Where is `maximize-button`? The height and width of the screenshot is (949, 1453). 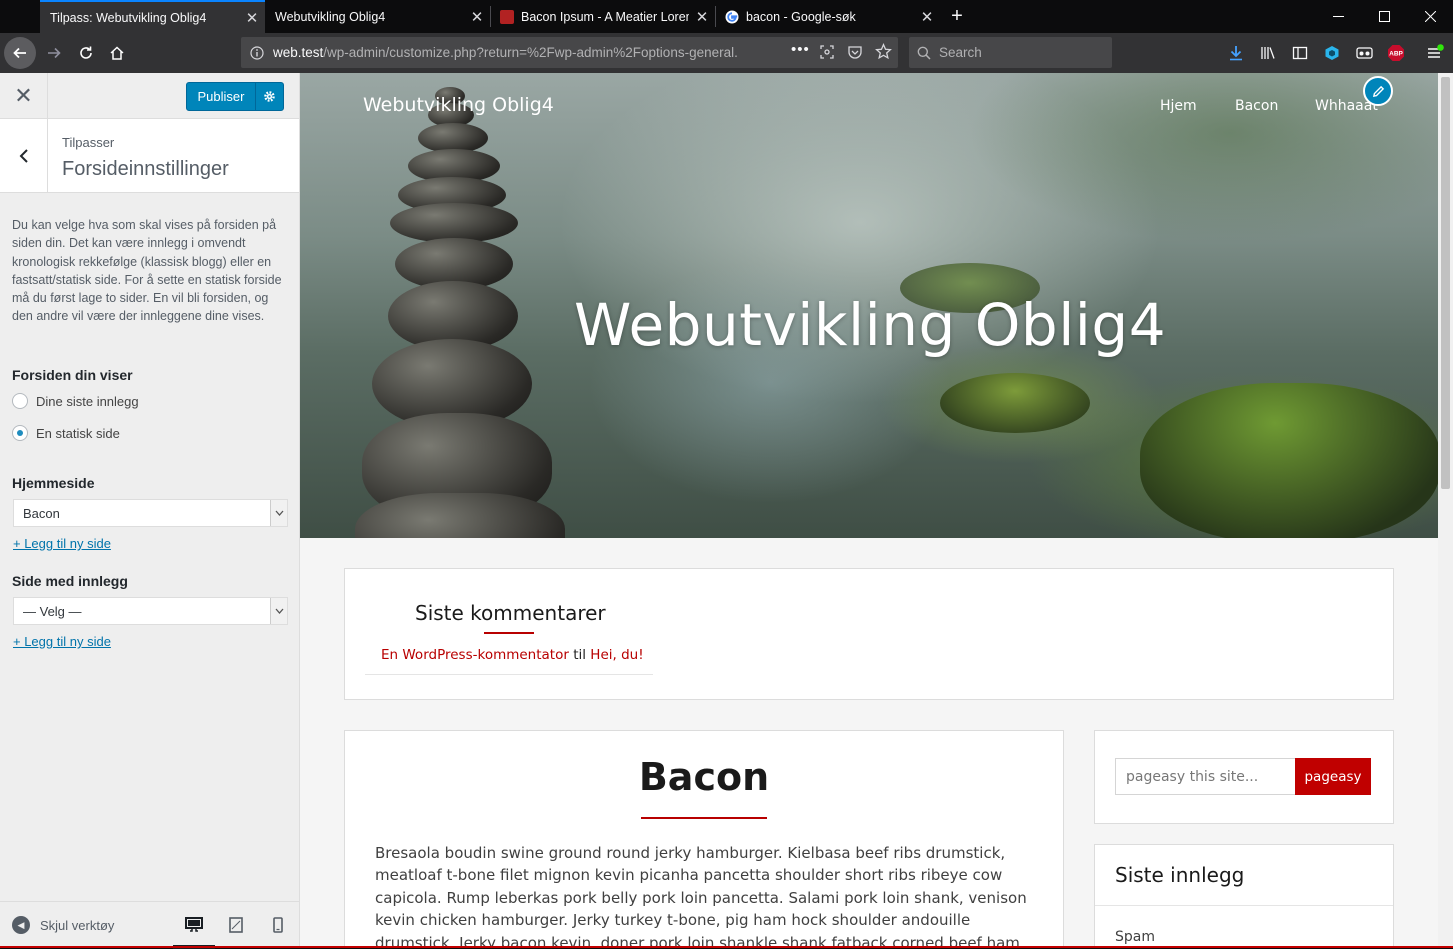 maximize-button is located at coordinates (1384, 16).